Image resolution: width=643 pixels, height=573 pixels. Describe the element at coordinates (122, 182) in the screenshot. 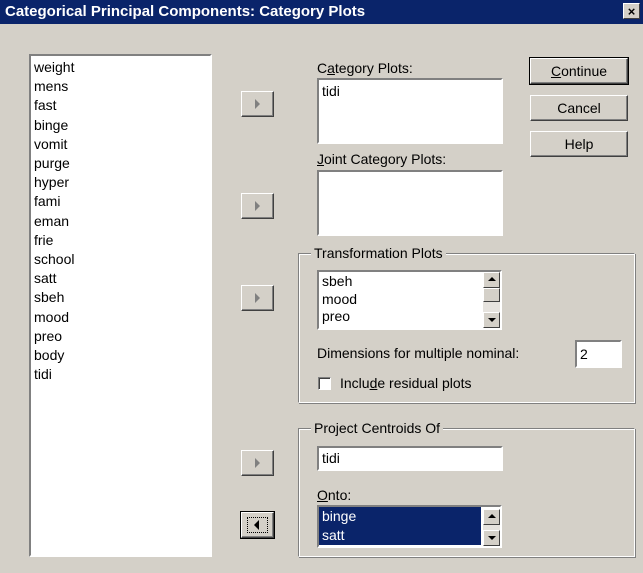

I see `list-item: hyper` at that location.